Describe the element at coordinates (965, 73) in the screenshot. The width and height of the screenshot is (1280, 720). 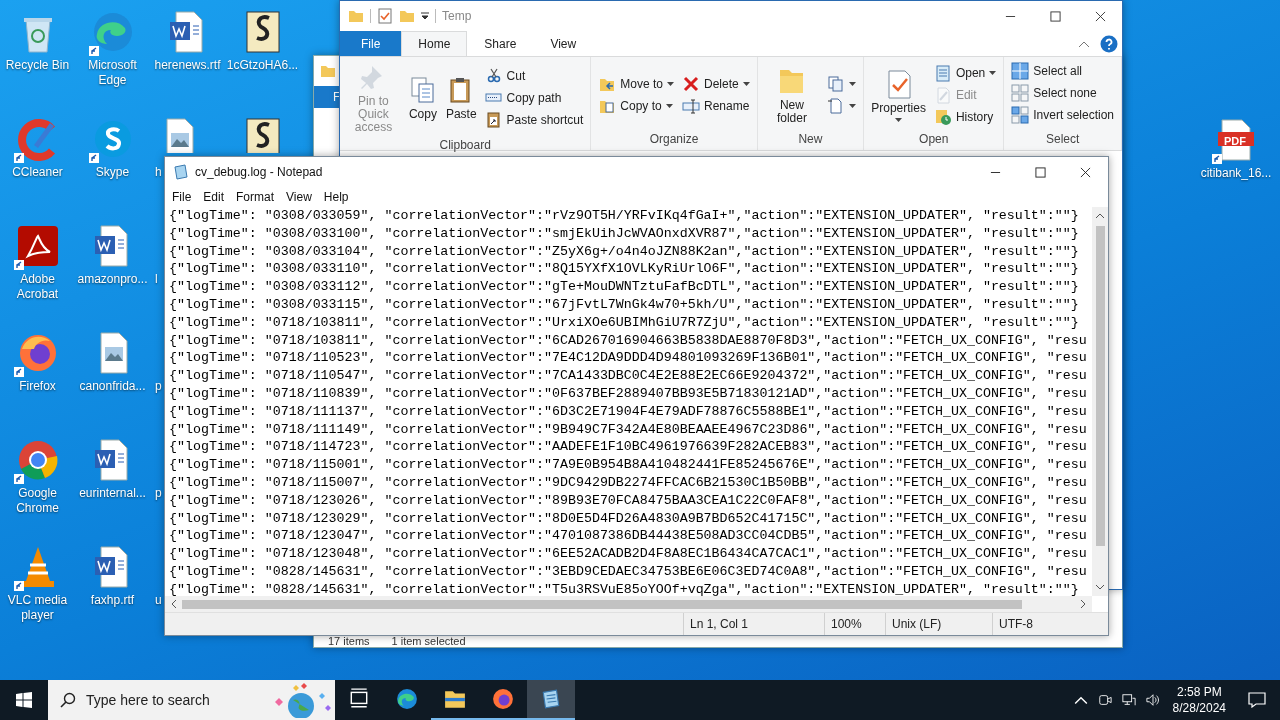
I see `ribbon-button: Open` at that location.